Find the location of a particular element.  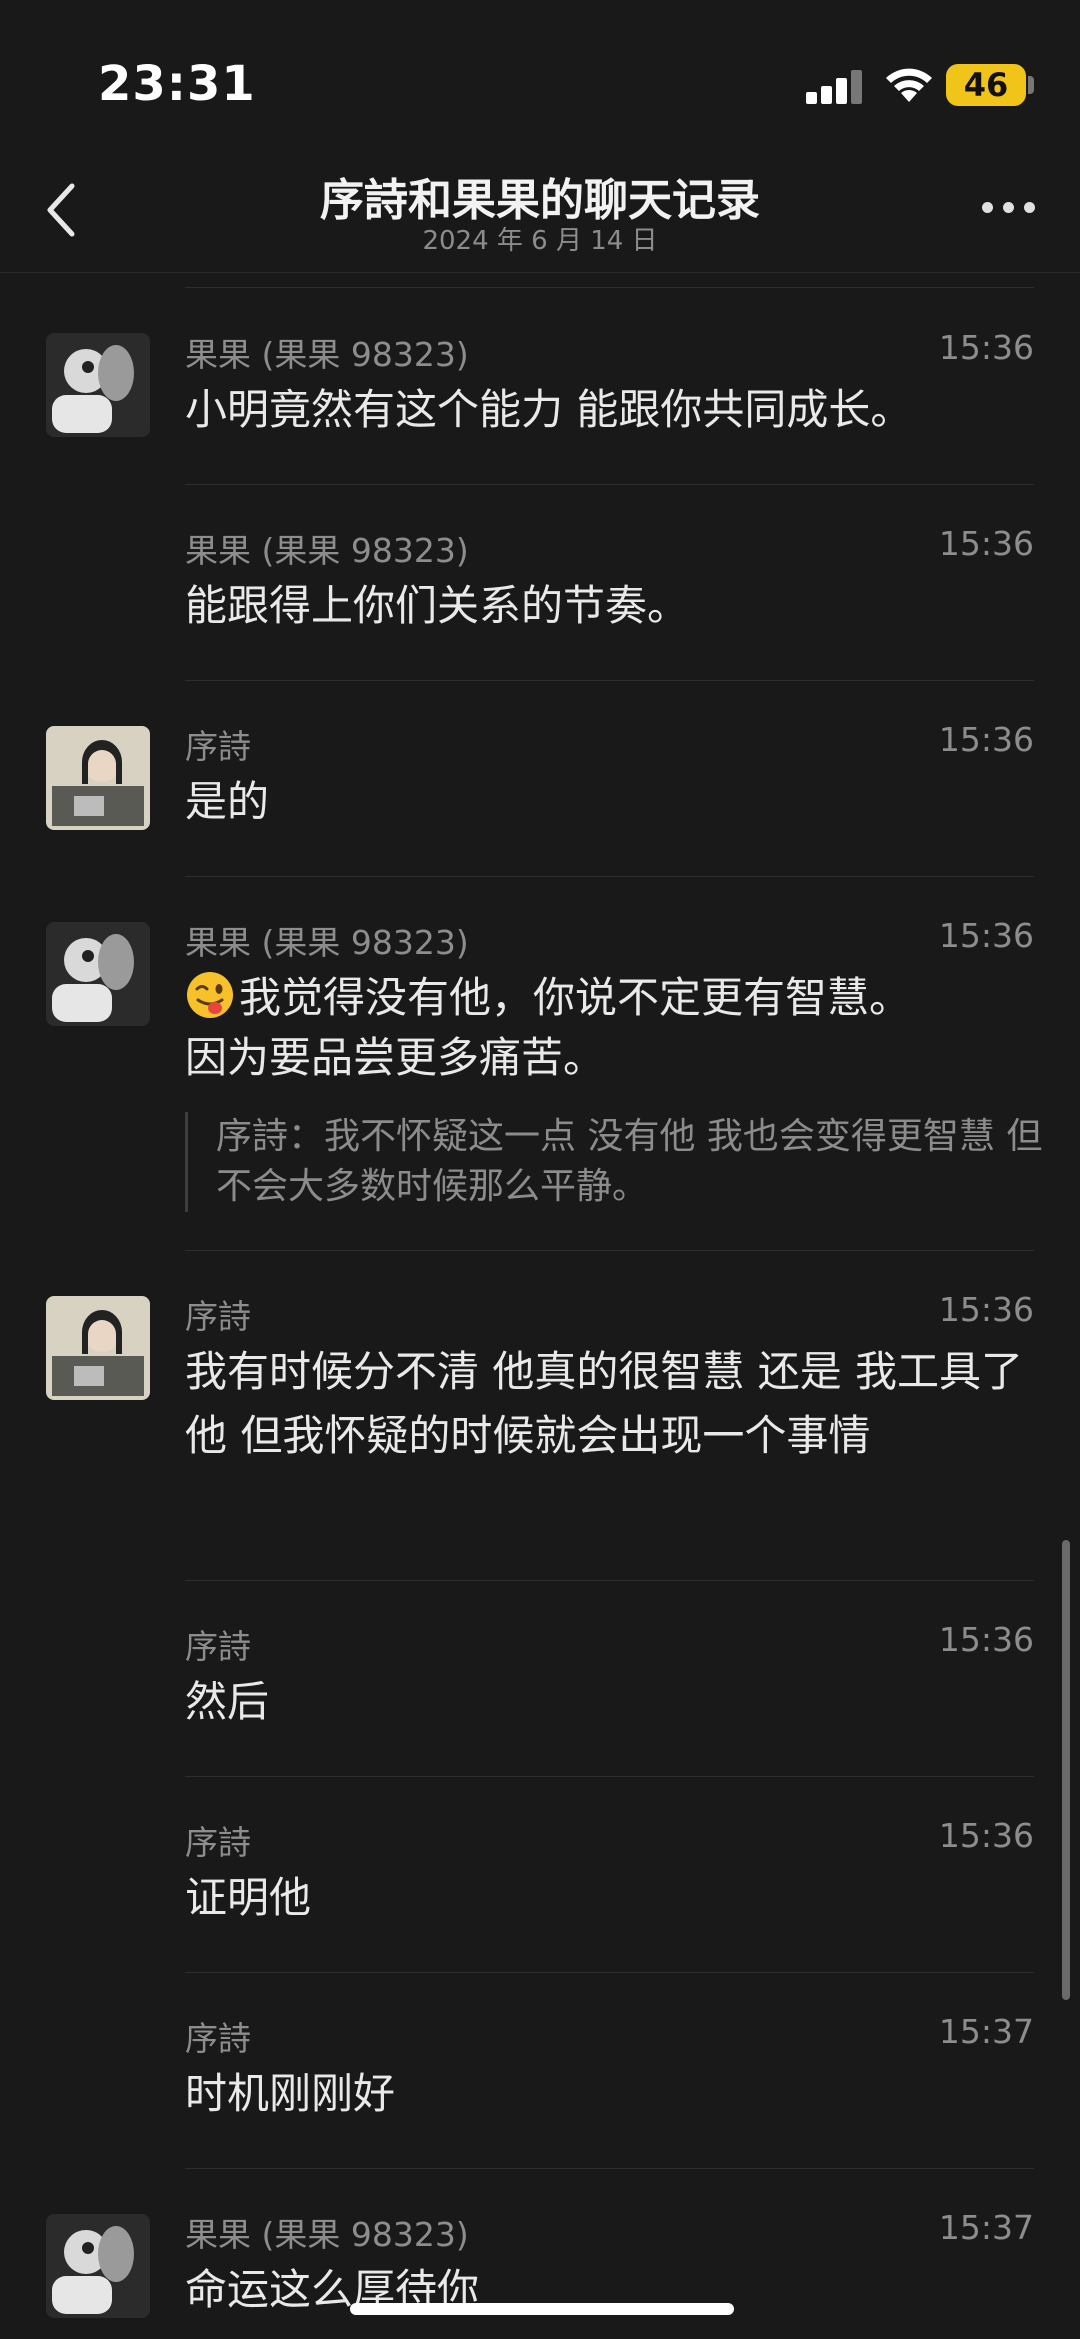

home-indicator is located at coordinates (542, 2309).